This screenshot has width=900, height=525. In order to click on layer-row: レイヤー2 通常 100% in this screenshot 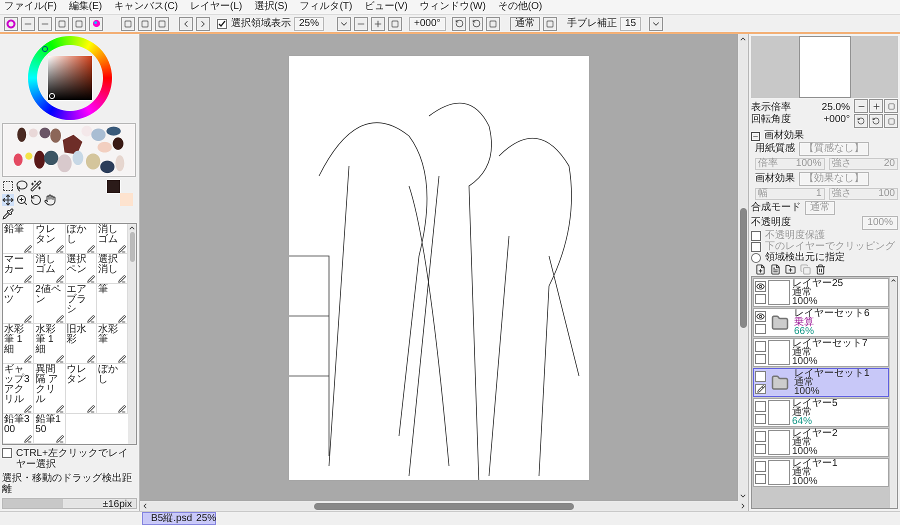, I will do `click(821, 442)`.